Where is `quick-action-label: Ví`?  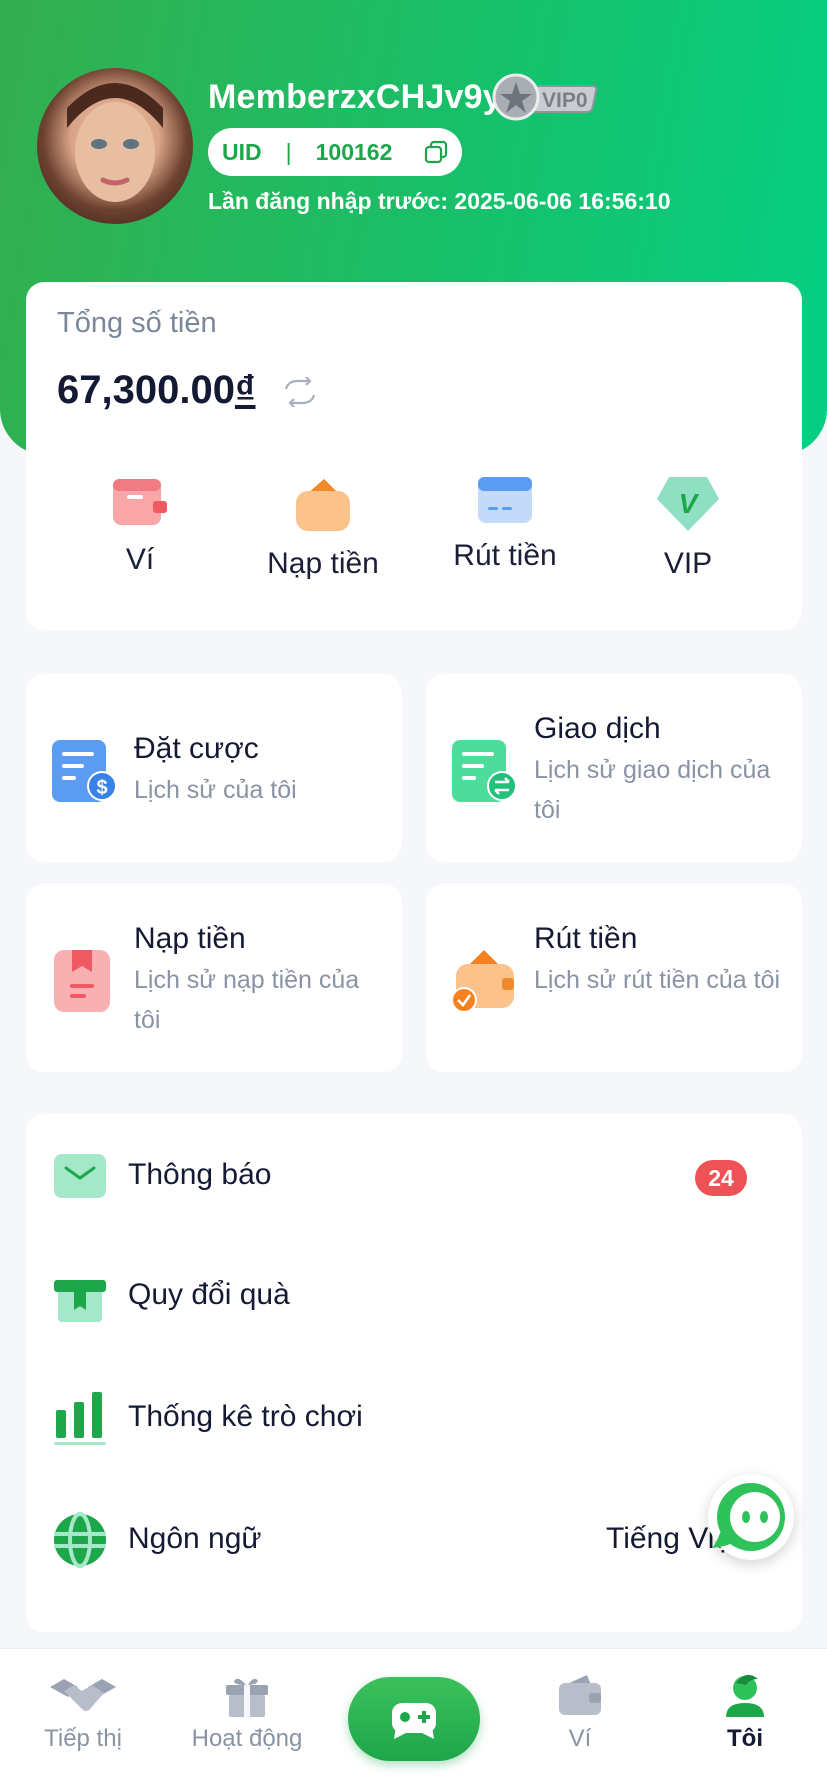
quick-action-label: Ví is located at coordinates (140, 559).